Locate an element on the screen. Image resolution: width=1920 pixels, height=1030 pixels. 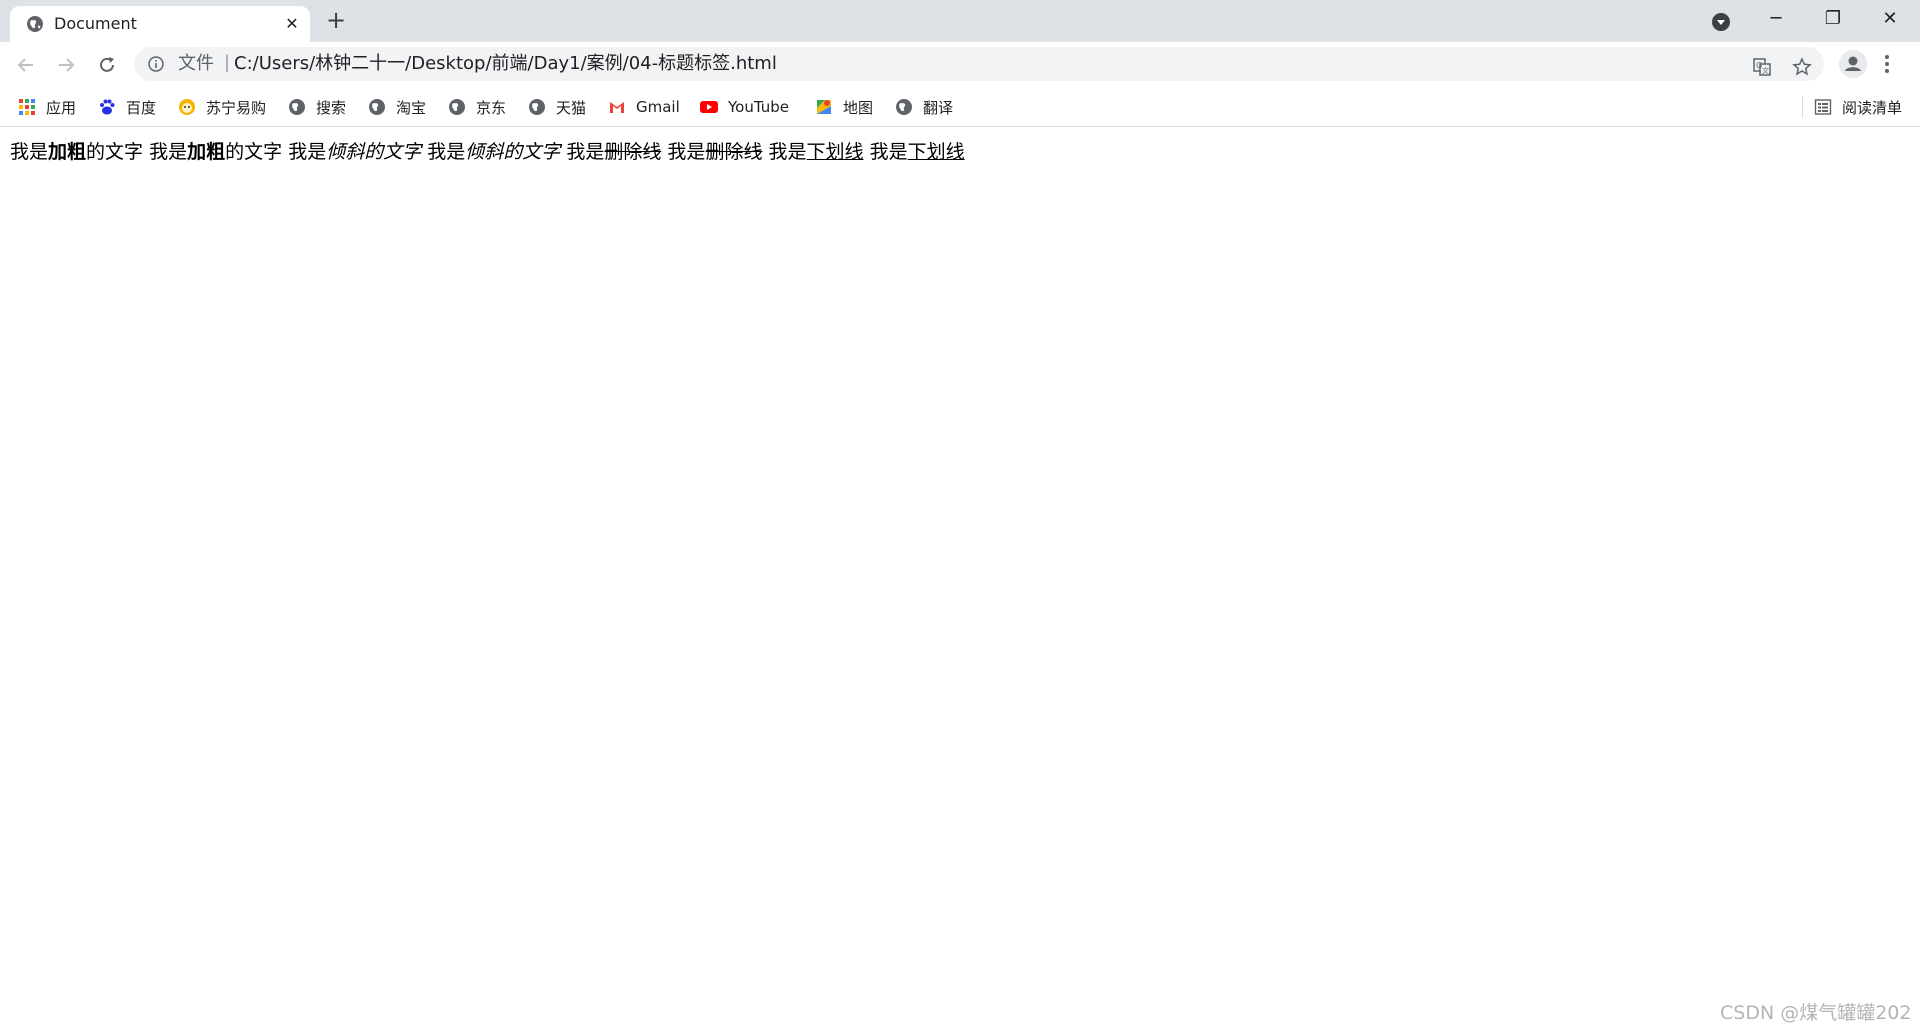
bookmark-jd: 京东 is located at coordinates (477, 107).